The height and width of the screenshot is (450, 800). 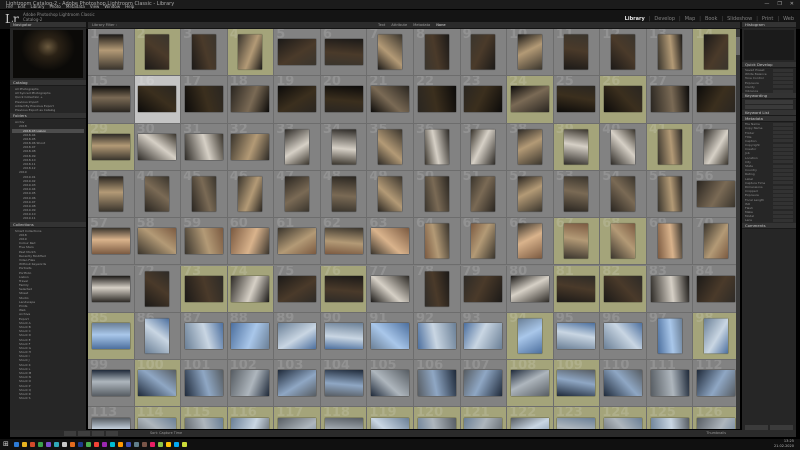 What do you see at coordinates (484, 53) in the screenshot?
I see `thumbnail-cell: 9` at bounding box center [484, 53].